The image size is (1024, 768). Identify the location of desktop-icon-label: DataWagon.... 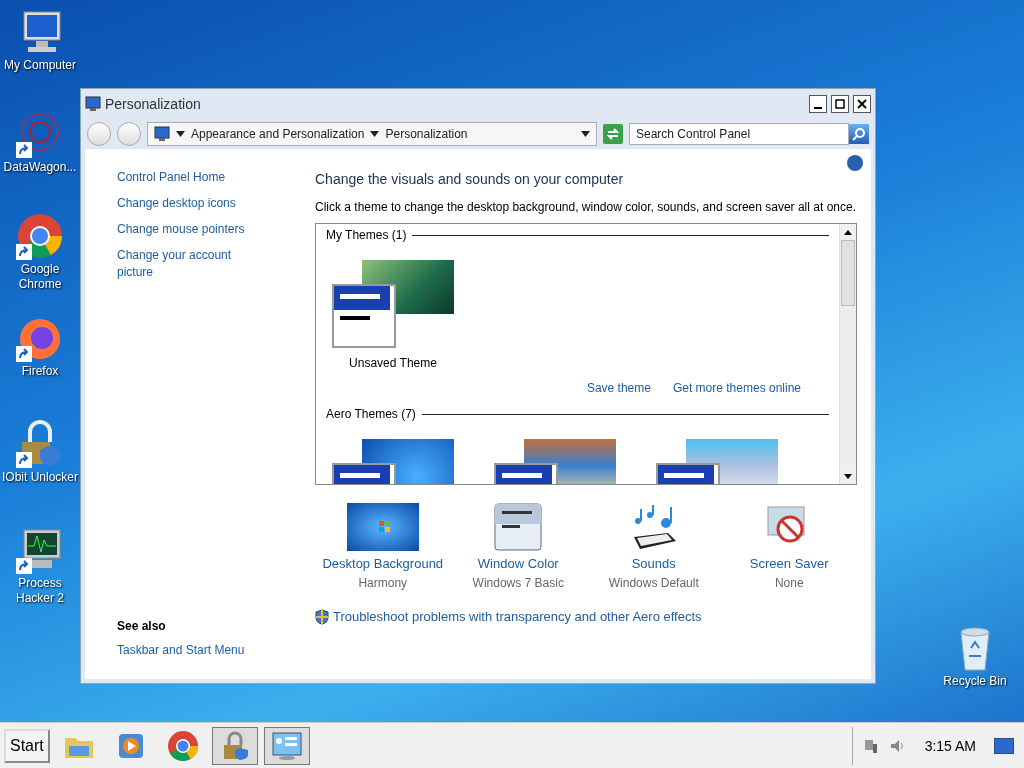
(40, 167).